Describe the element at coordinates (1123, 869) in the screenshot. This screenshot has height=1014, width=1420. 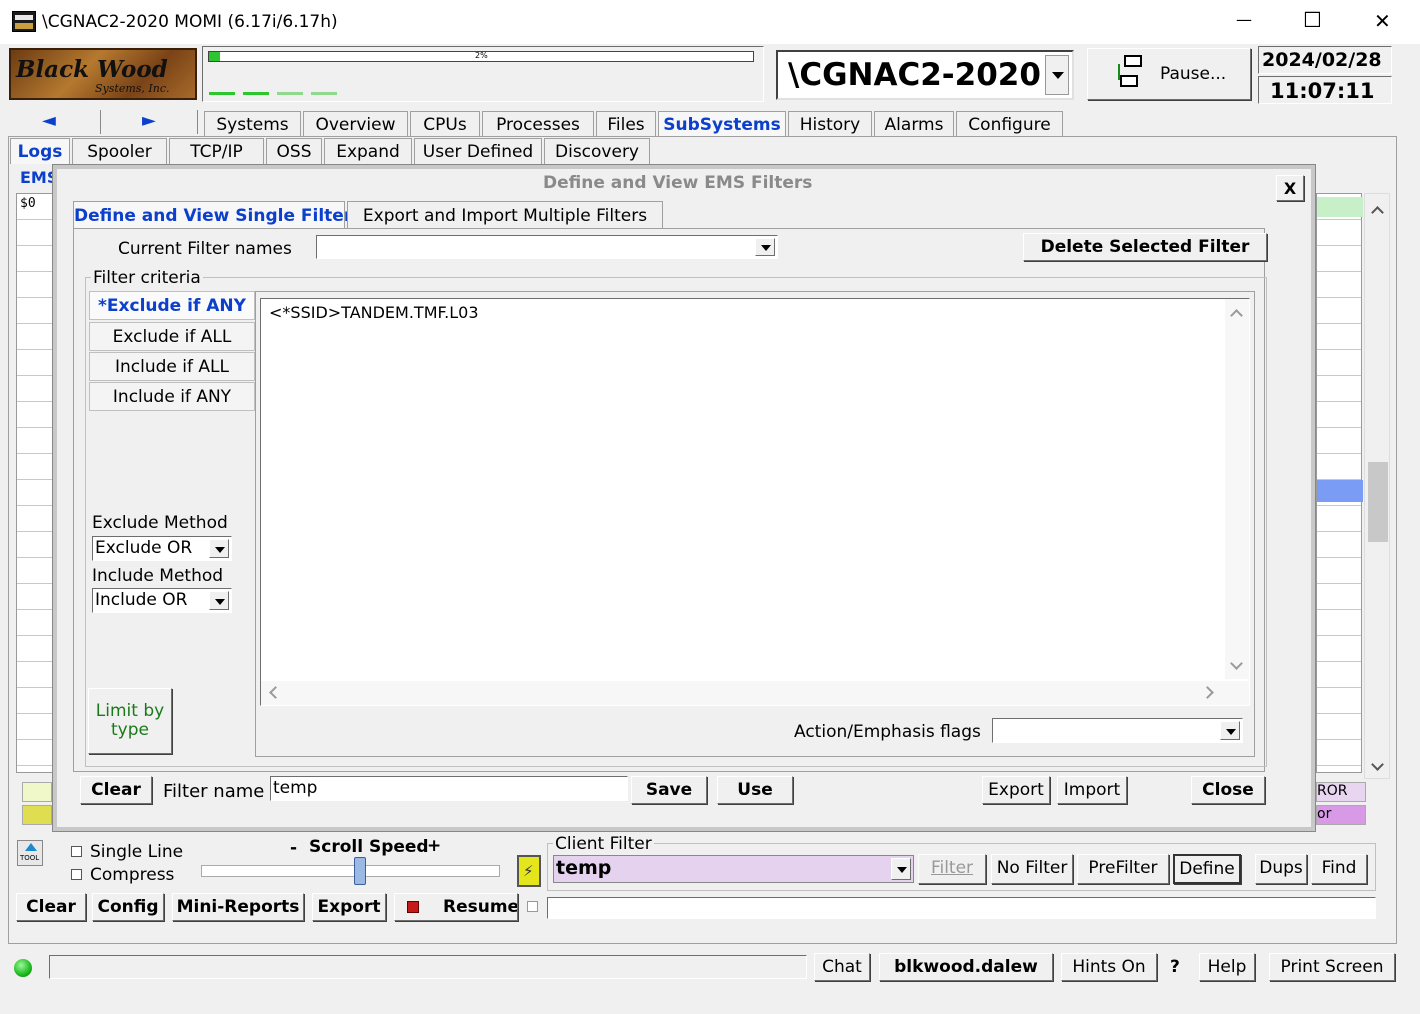
I see `prefilter-button: PreFilter` at that location.